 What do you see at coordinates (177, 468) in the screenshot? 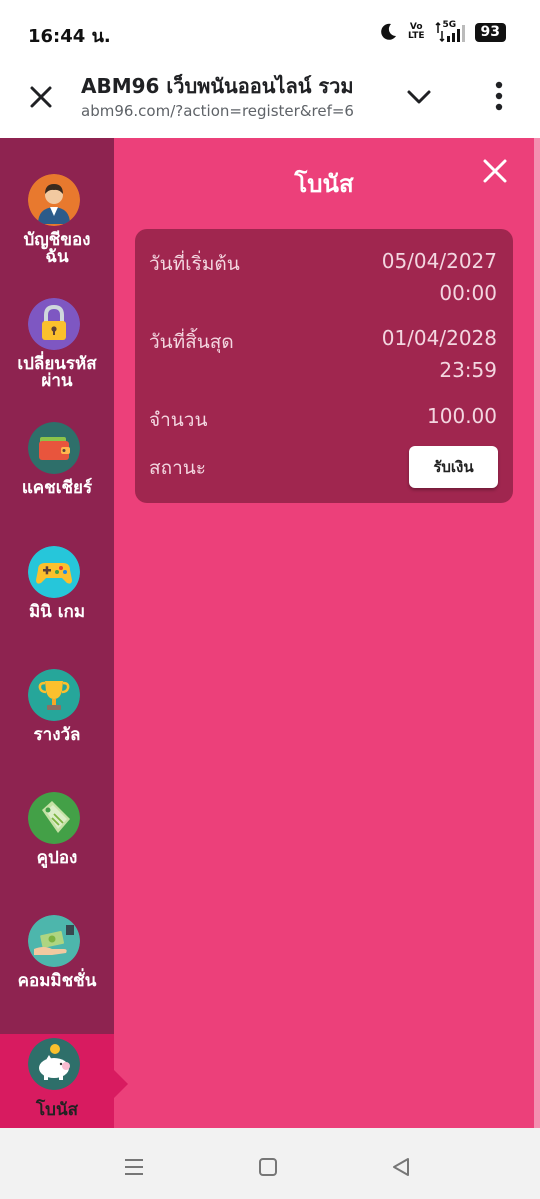
I see `status-label: สถานะ` at bounding box center [177, 468].